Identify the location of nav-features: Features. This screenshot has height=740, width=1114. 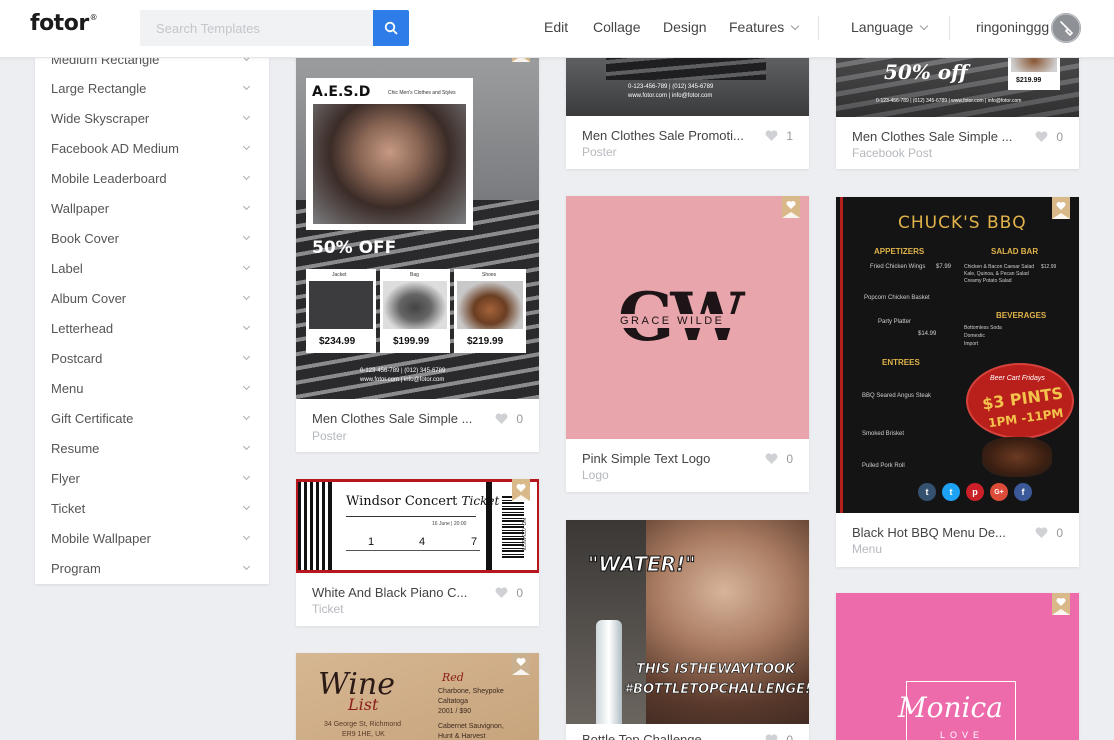
(764, 27).